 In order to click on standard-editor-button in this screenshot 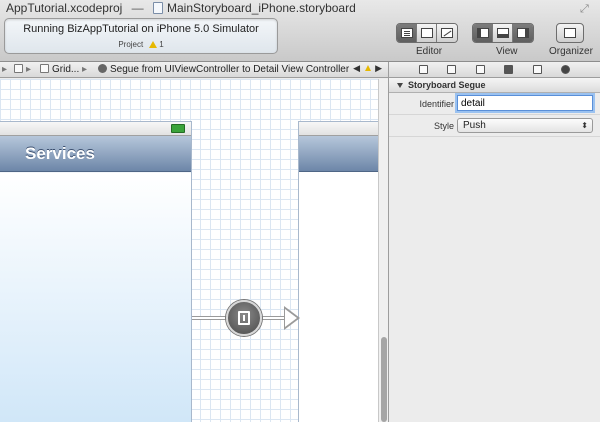, I will do `click(407, 33)`.